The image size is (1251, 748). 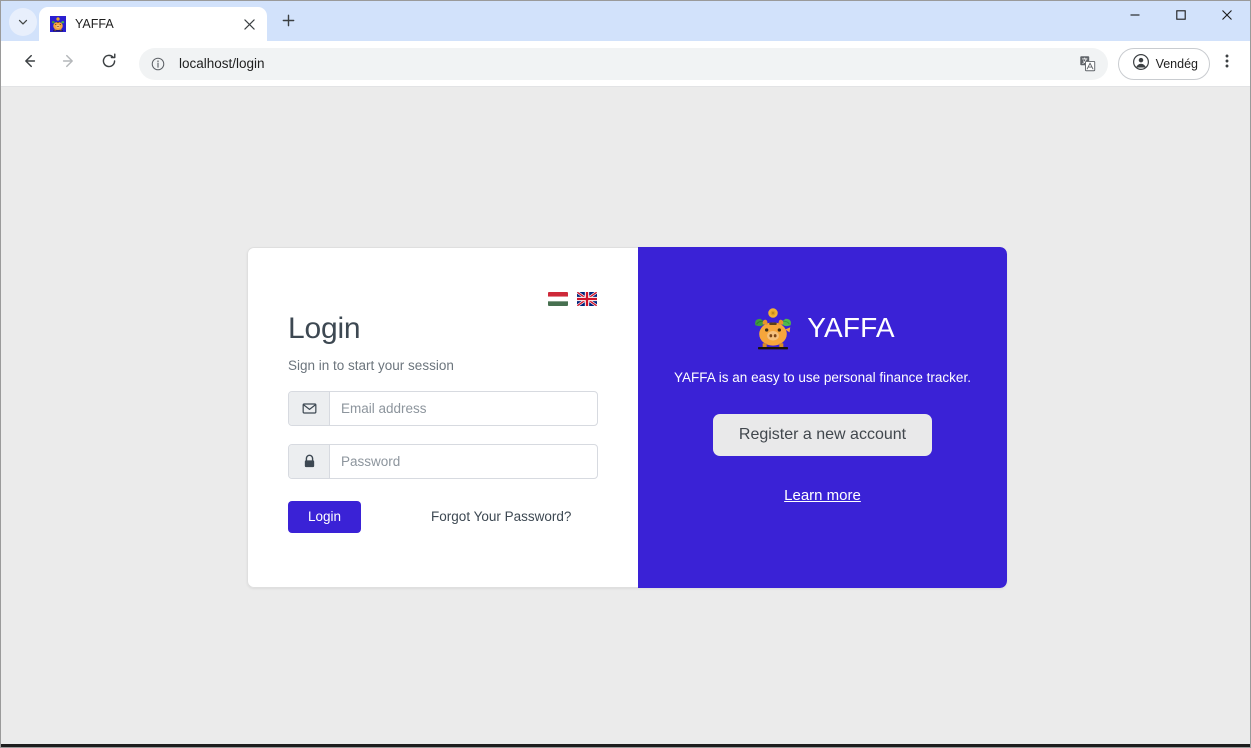 I want to click on login-actions: Login Forgot Your Password?, so click(x=443, y=517).